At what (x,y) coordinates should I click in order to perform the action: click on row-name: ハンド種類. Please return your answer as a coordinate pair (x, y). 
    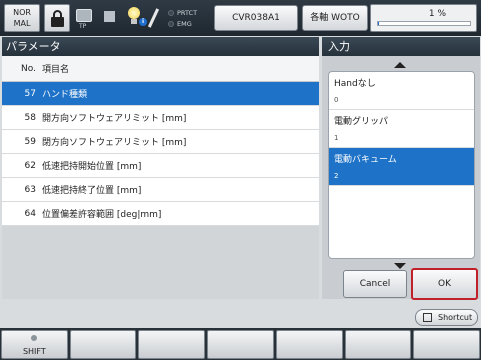
    Looking at the image, I should click on (65, 95).